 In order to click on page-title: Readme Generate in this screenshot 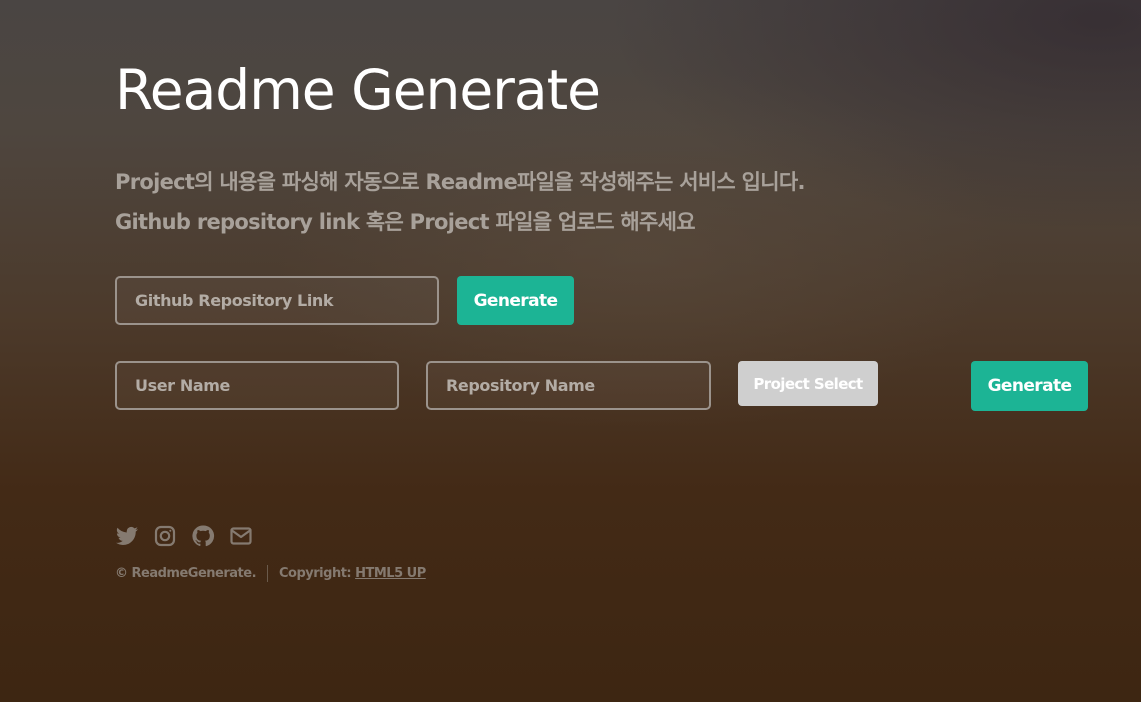, I will do `click(358, 90)`.